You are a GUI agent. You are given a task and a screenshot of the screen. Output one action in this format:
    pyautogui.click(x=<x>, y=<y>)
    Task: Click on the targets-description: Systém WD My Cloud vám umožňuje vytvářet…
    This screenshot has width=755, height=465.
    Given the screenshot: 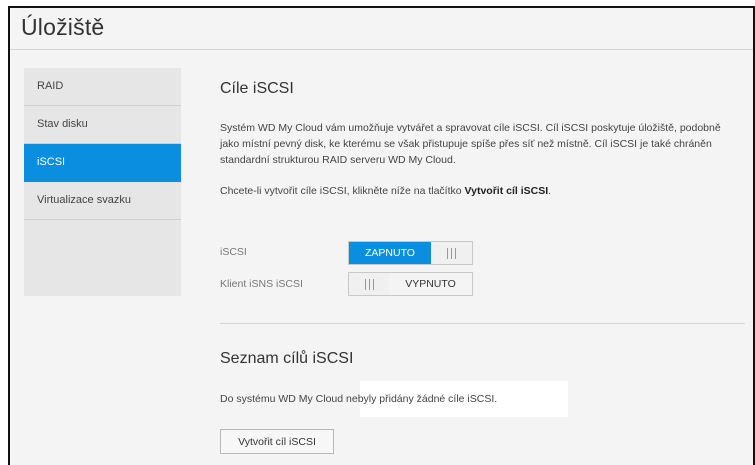 What is the action you would take?
    pyautogui.click(x=470, y=144)
    